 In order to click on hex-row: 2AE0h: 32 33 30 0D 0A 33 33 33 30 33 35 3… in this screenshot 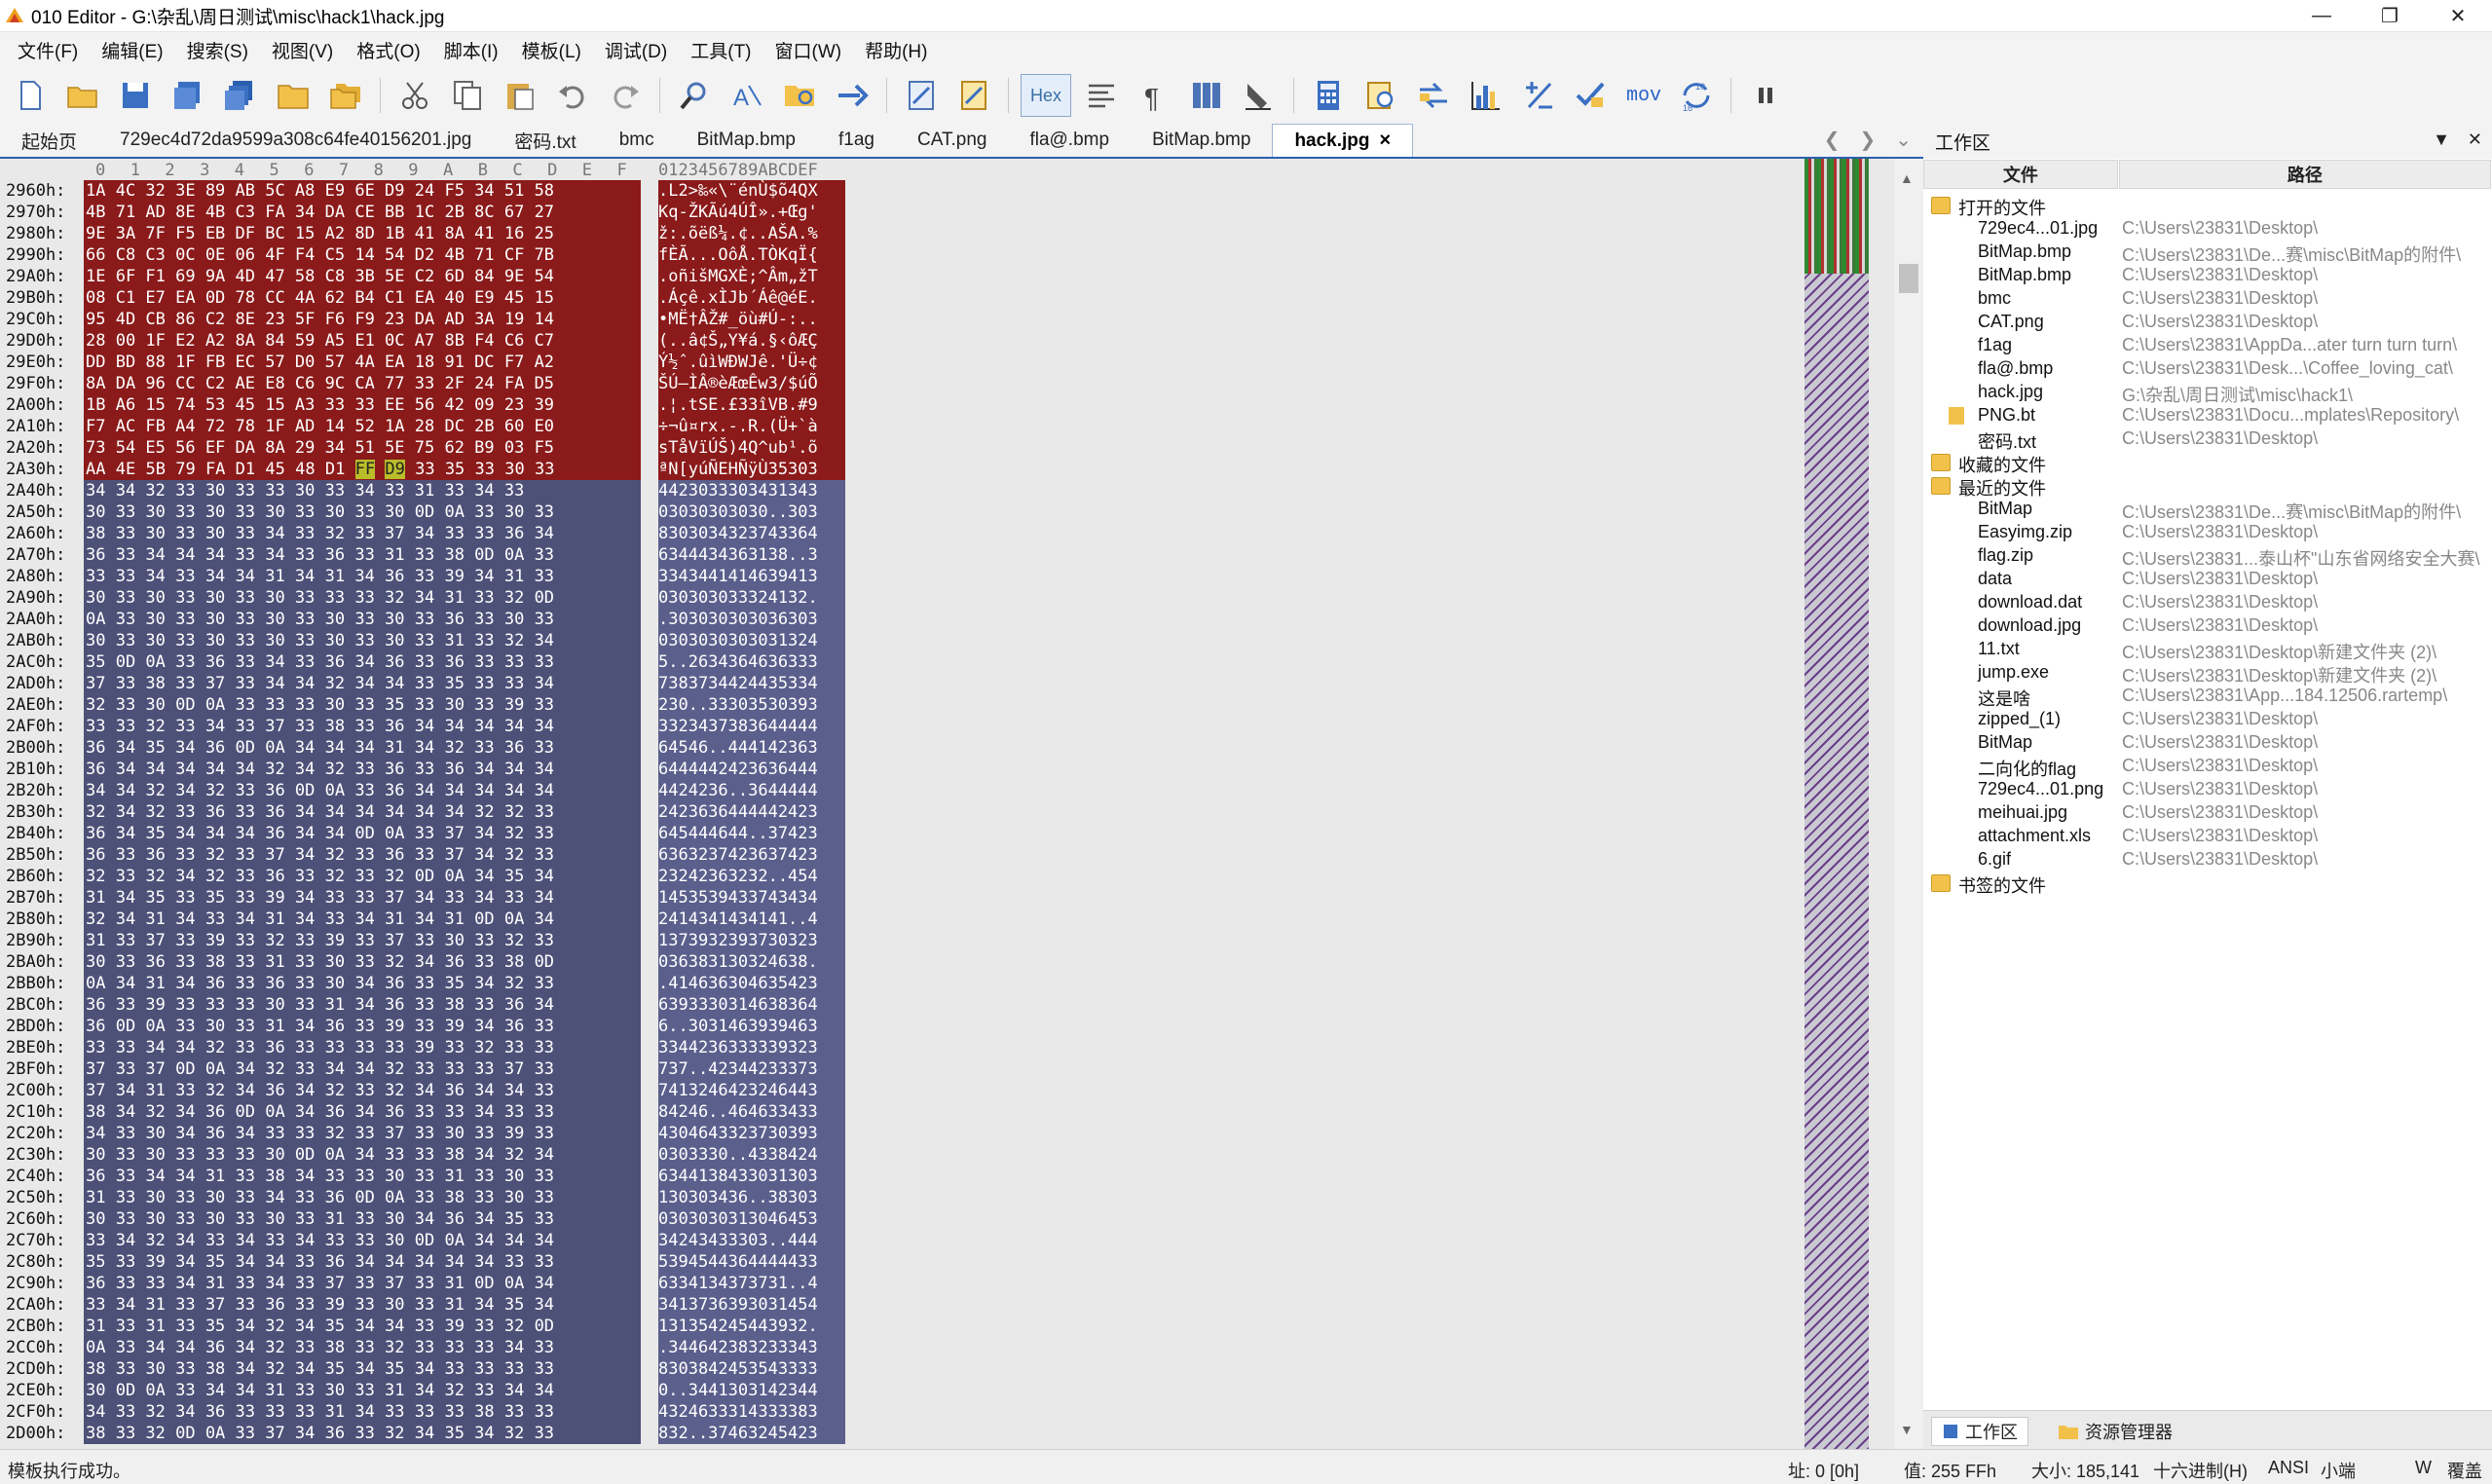, I will do `click(901, 705)`.